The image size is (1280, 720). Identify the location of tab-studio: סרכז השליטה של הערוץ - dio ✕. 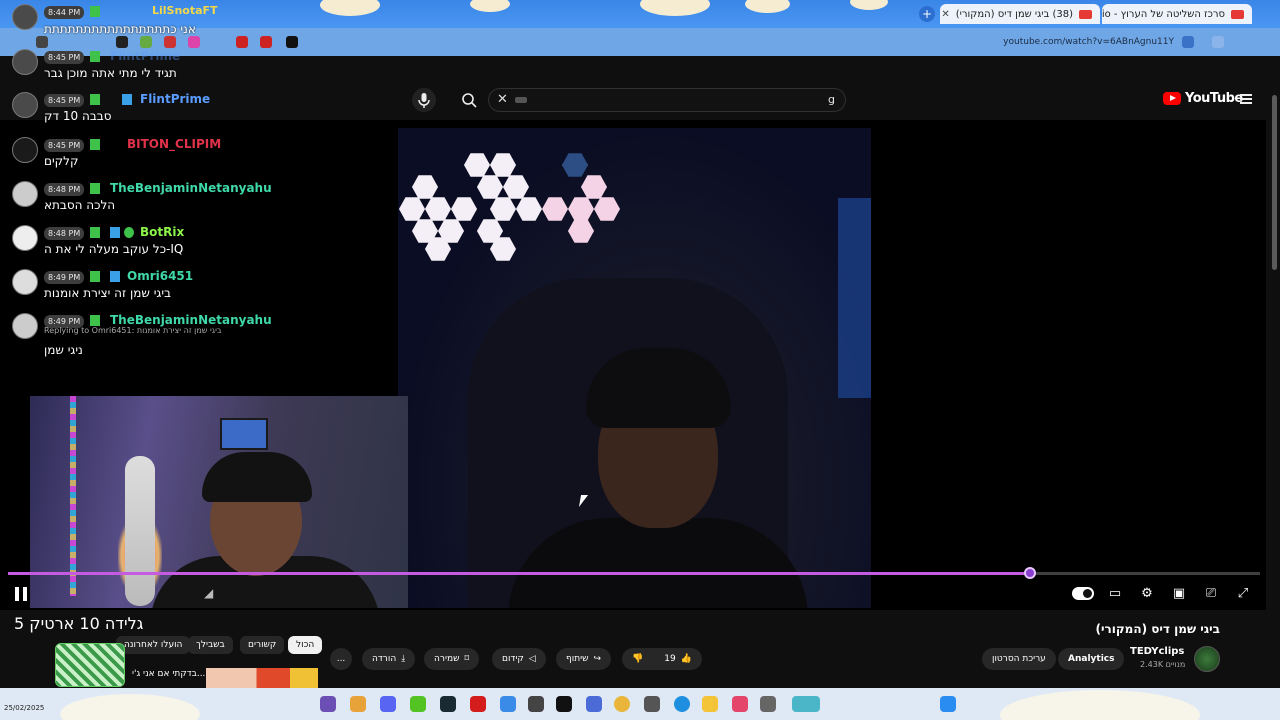
(1177, 14).